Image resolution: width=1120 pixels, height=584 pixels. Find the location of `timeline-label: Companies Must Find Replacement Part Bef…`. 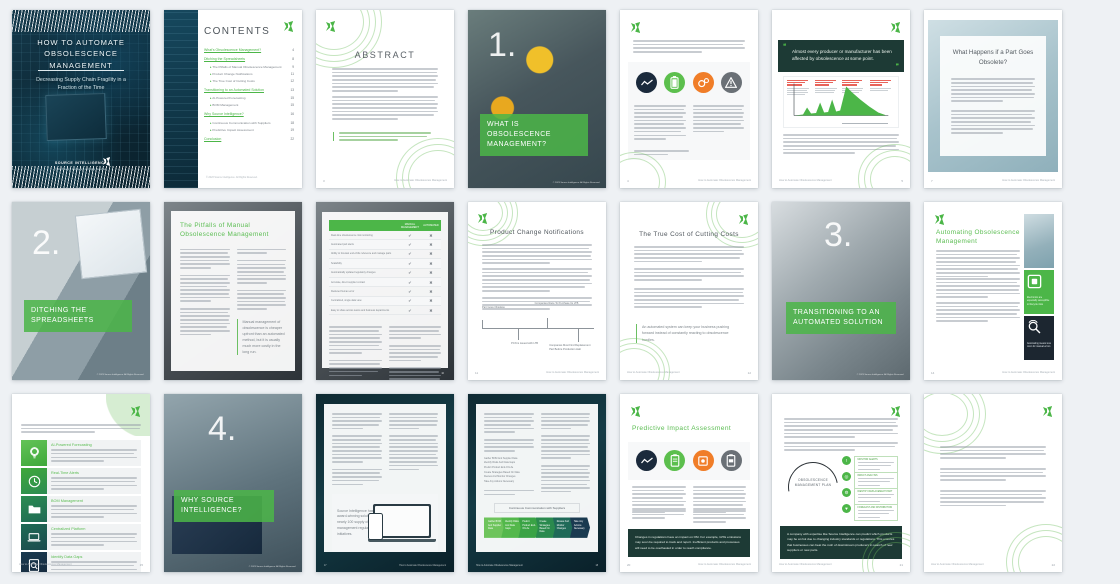

timeline-label: Companies Must Find Replacement Part Bef… is located at coordinates (570, 347).